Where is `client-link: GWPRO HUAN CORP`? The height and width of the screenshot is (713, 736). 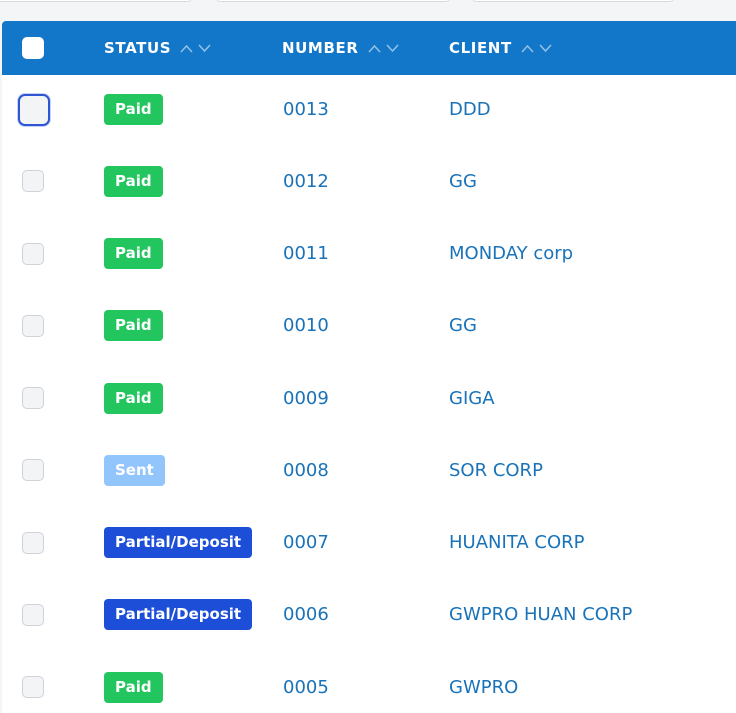 client-link: GWPRO HUAN CORP is located at coordinates (540, 614).